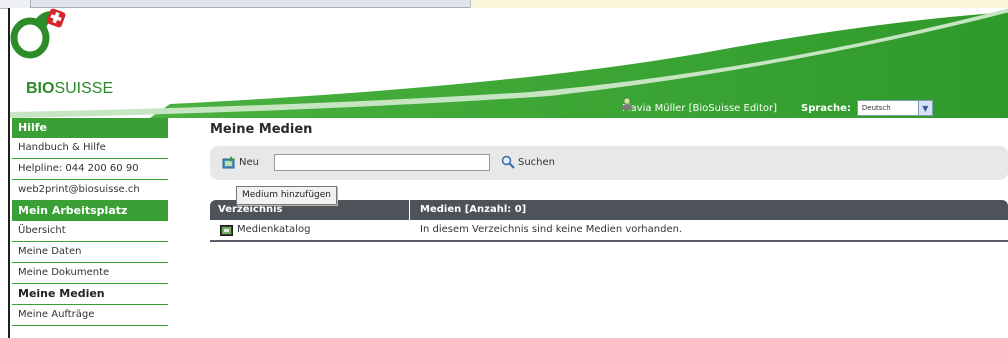  Describe the element at coordinates (90, 252) in the screenshot. I see `sidebar-item-my-data: Meine Daten` at that location.